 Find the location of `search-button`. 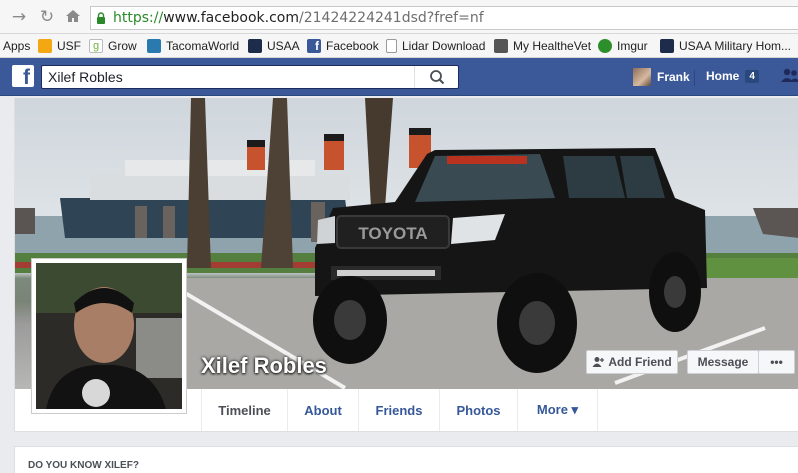

search-button is located at coordinates (436, 77).